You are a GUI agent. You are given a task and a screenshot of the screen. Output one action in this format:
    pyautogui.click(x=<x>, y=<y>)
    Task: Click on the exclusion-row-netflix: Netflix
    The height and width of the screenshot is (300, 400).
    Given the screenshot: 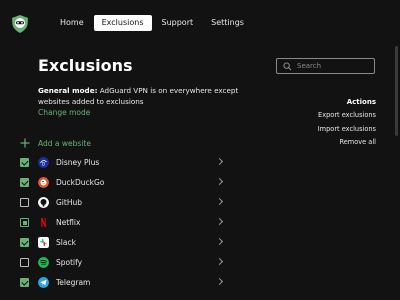 What is the action you would take?
    pyautogui.click(x=123, y=223)
    